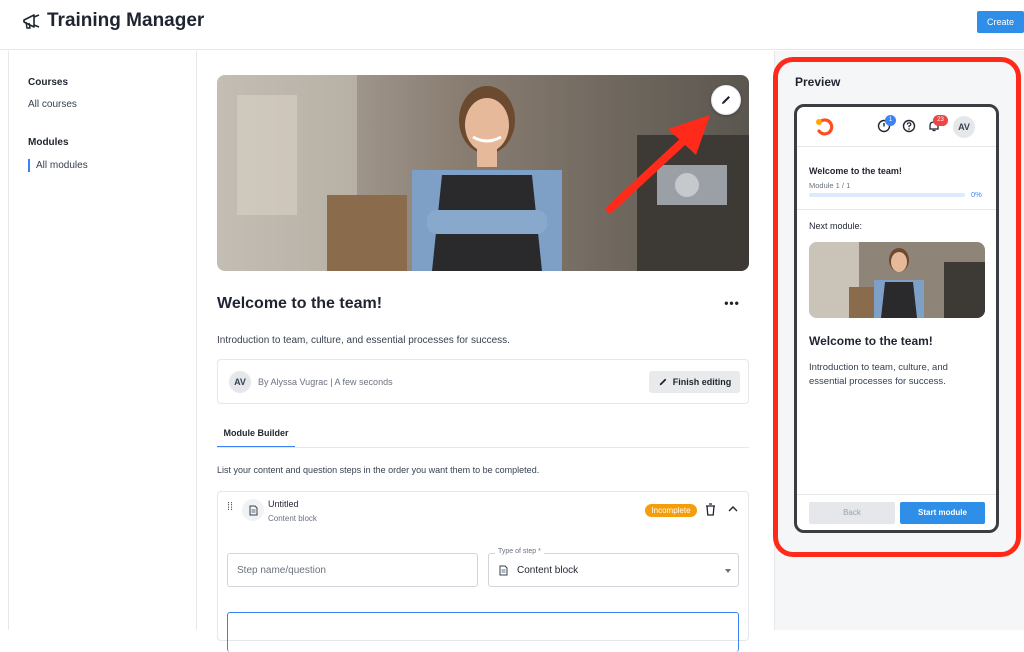 The width and height of the screenshot is (1024, 652). I want to click on step-type-label: Type of step *, so click(519, 551).